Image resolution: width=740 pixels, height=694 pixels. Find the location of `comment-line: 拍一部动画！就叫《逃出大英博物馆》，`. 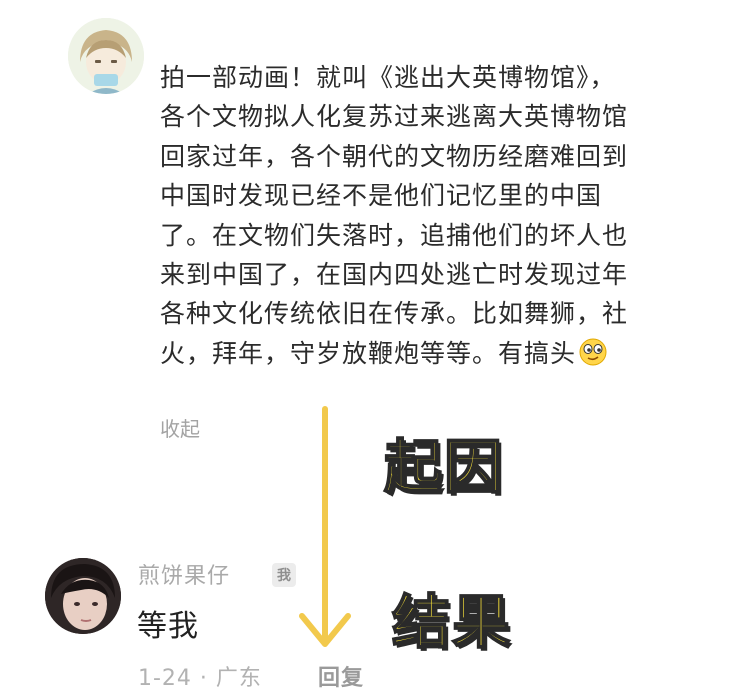

comment-line: 拍一部动画！就叫《逃出大英博物馆》， is located at coordinates (388, 77).